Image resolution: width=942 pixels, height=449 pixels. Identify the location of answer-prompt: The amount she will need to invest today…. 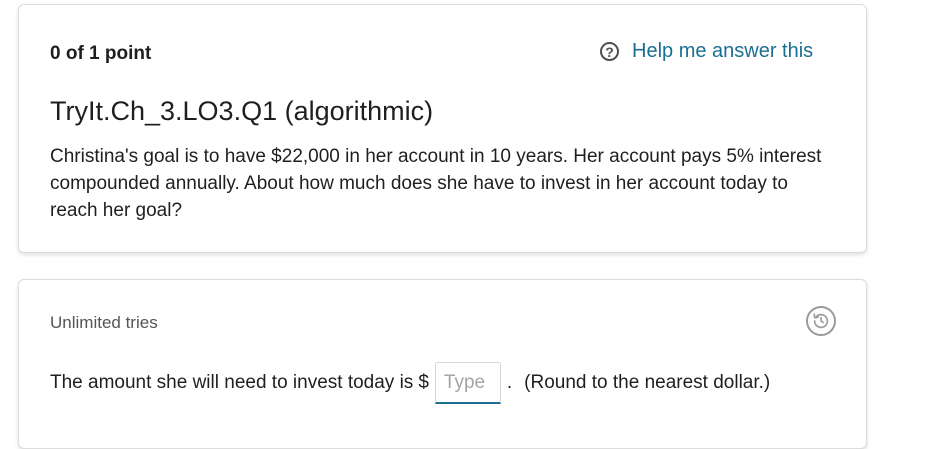
(232, 382).